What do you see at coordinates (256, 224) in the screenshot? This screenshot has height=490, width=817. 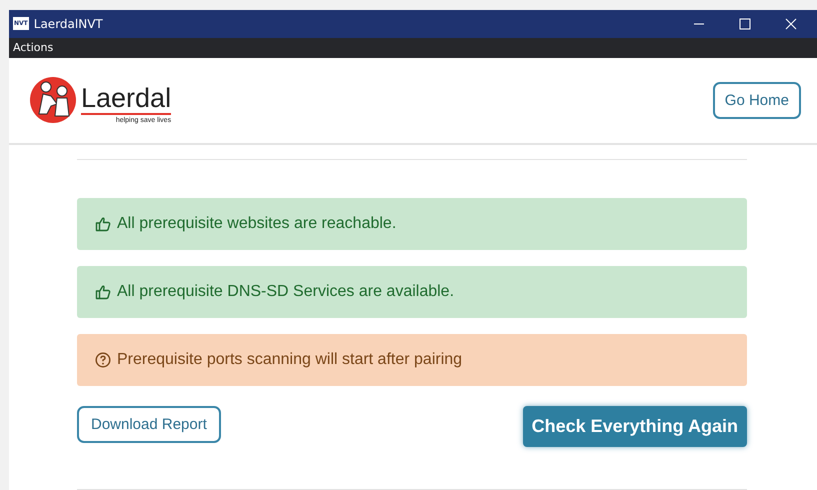 I see `alert-message: All prerequisite websites are reachable.` at bounding box center [256, 224].